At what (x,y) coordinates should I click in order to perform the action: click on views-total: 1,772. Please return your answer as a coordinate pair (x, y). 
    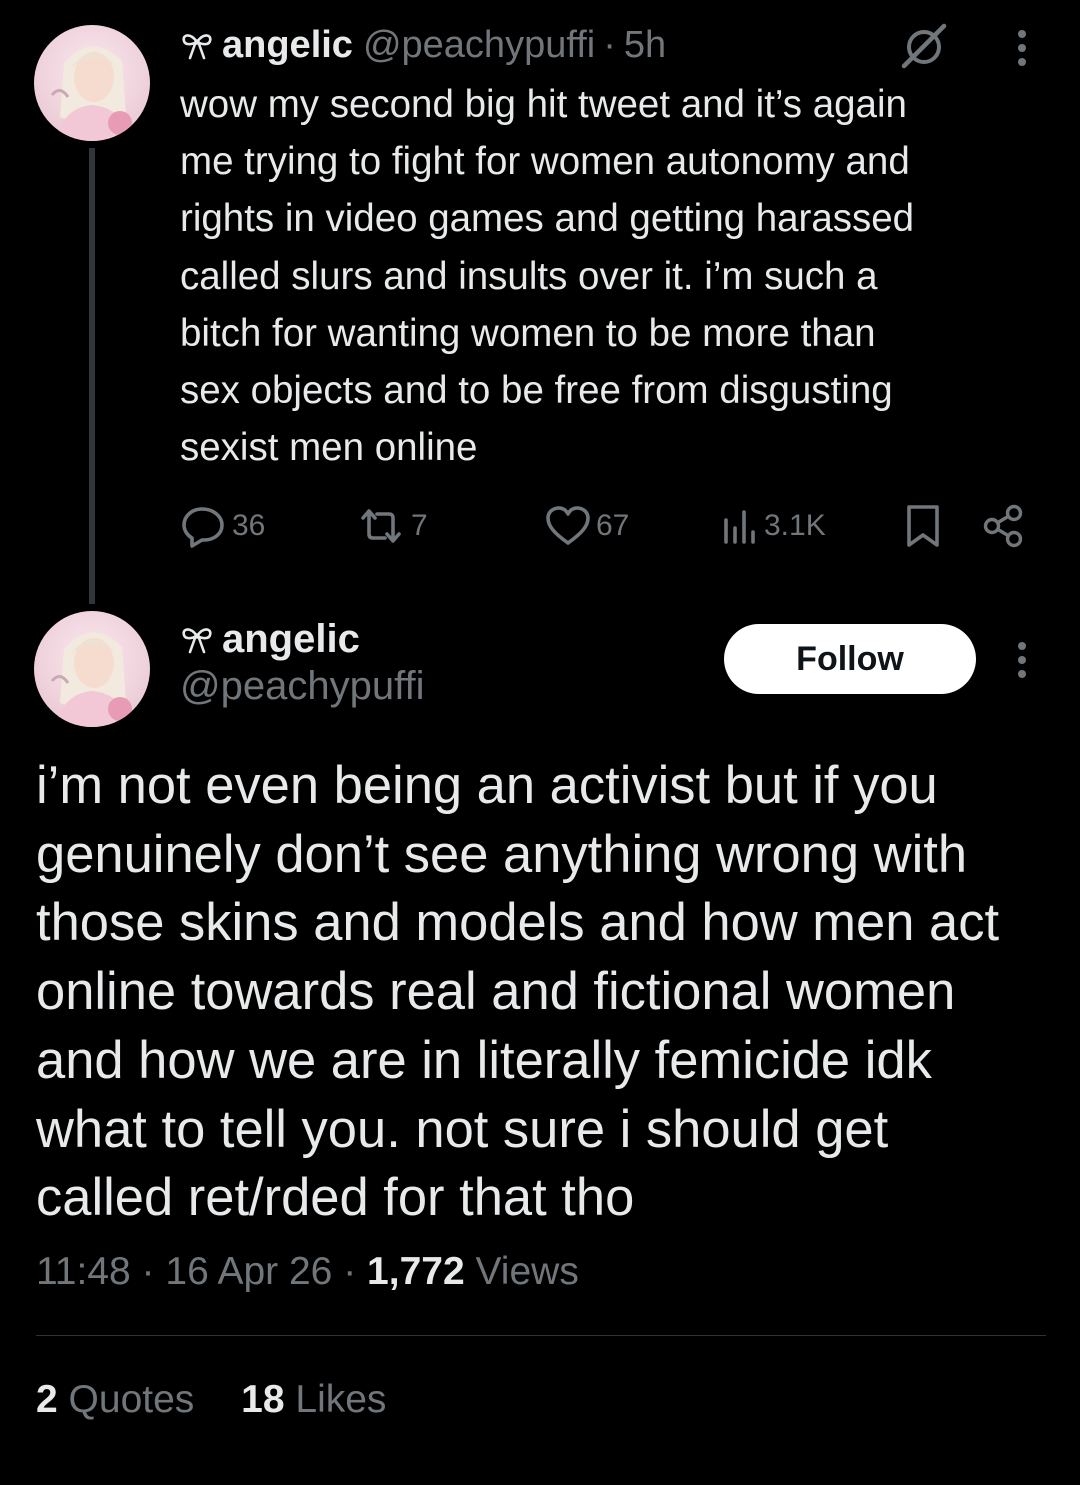
    Looking at the image, I should click on (416, 1271).